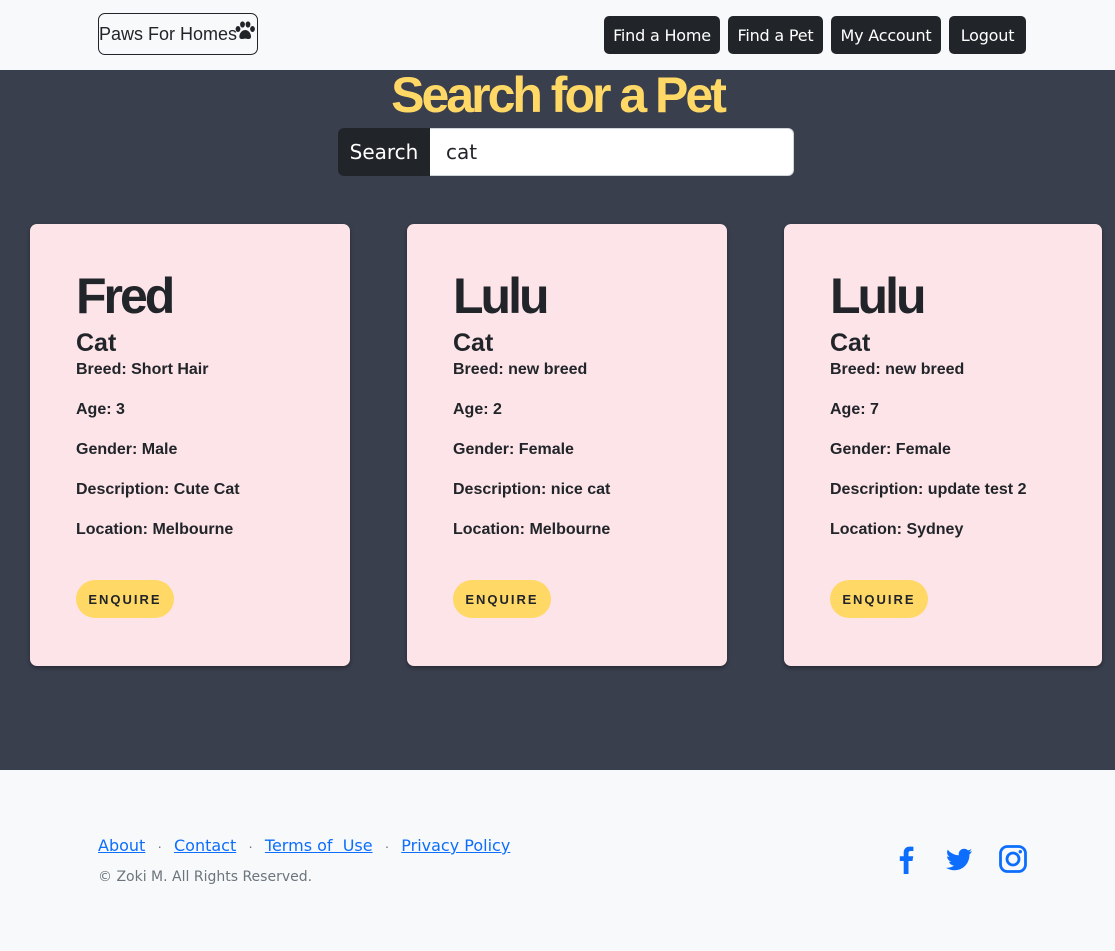  I want to click on footer-link-about: About, so click(121, 845).